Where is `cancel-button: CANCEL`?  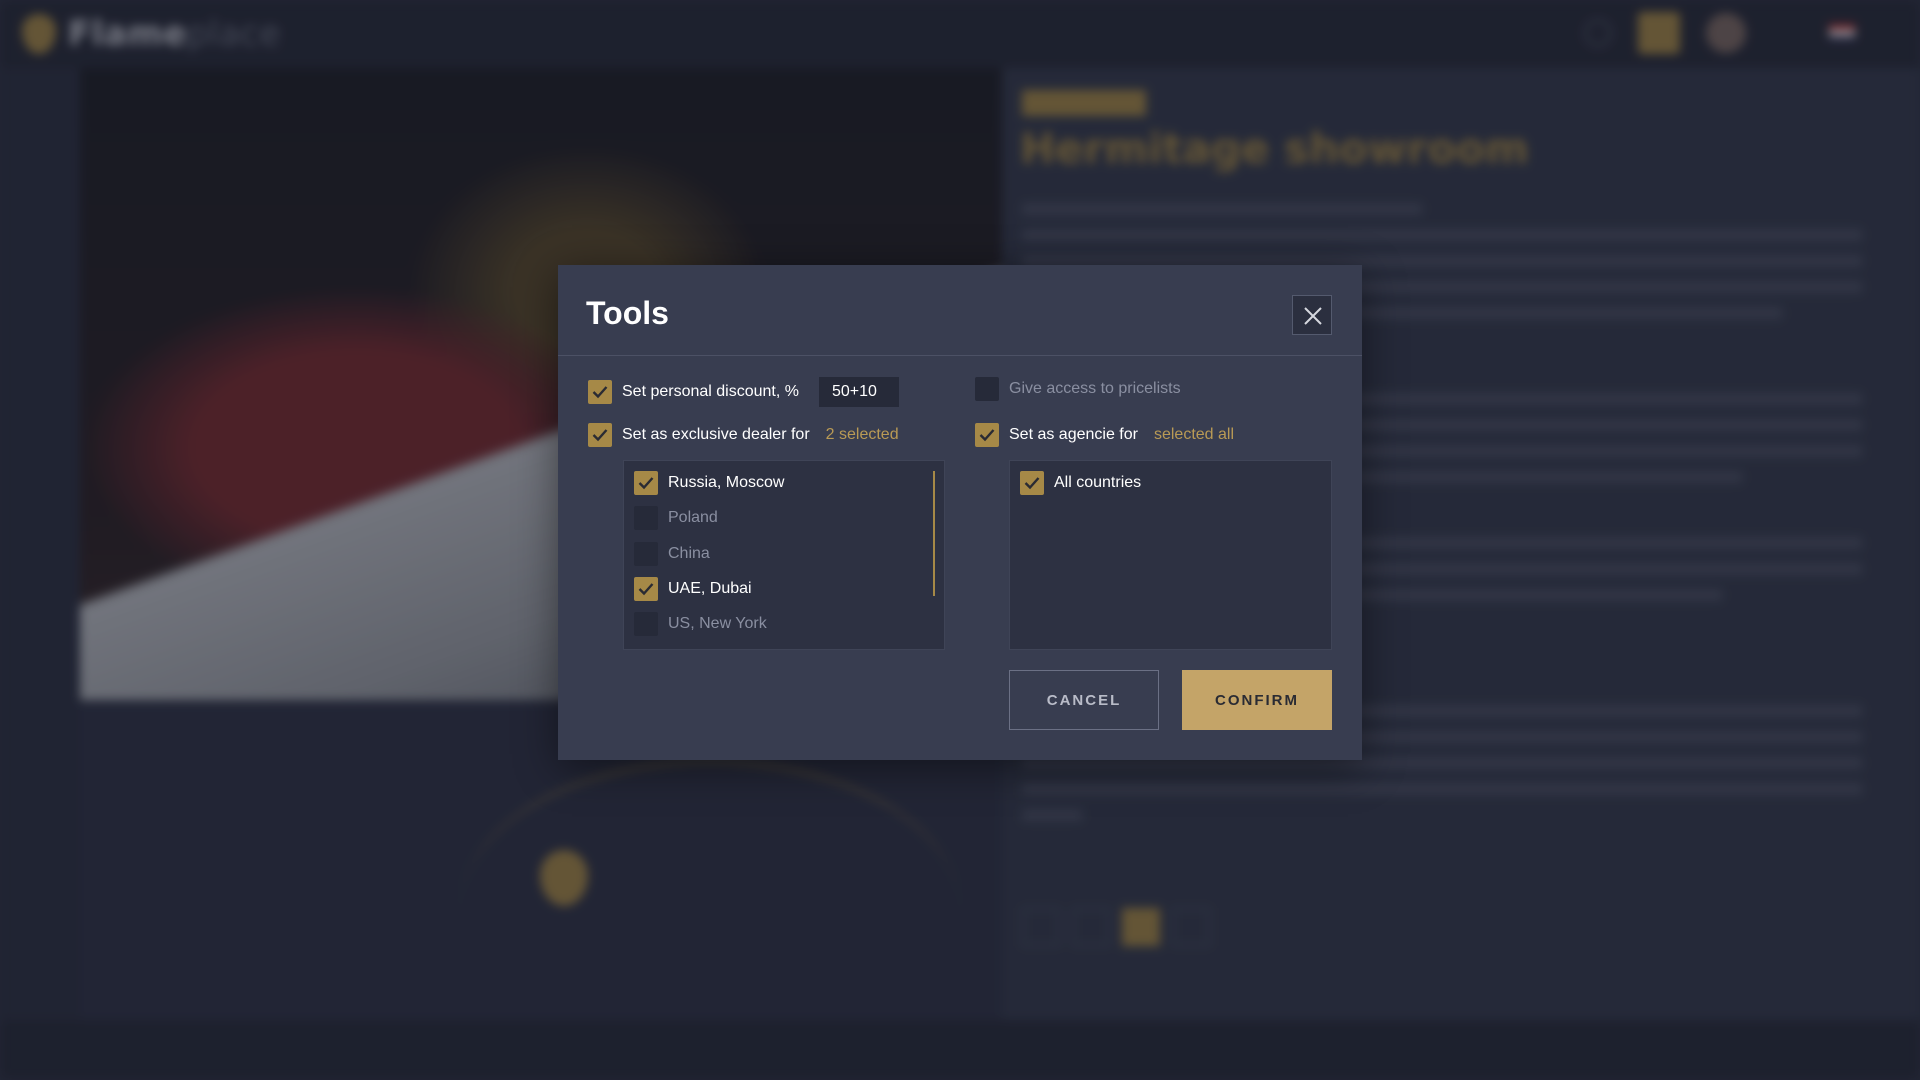
cancel-button: CANCEL is located at coordinates (1084, 700).